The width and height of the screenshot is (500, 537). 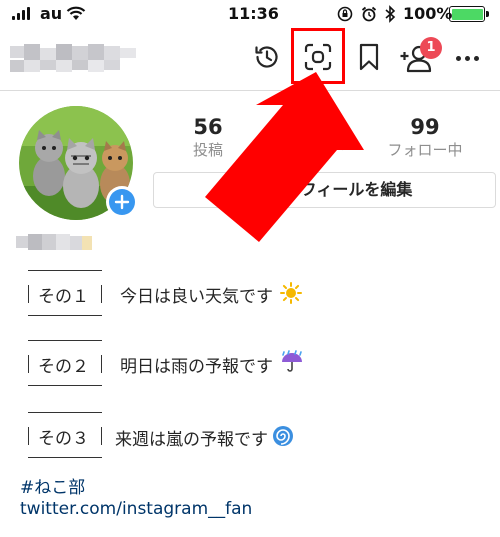 I want to click on stat-posts-value: 56, so click(x=208, y=127).